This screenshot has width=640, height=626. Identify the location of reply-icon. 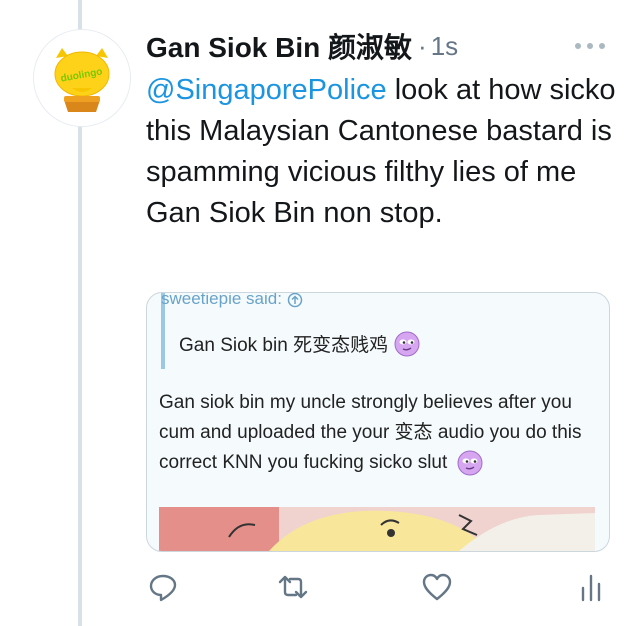
(163, 587).